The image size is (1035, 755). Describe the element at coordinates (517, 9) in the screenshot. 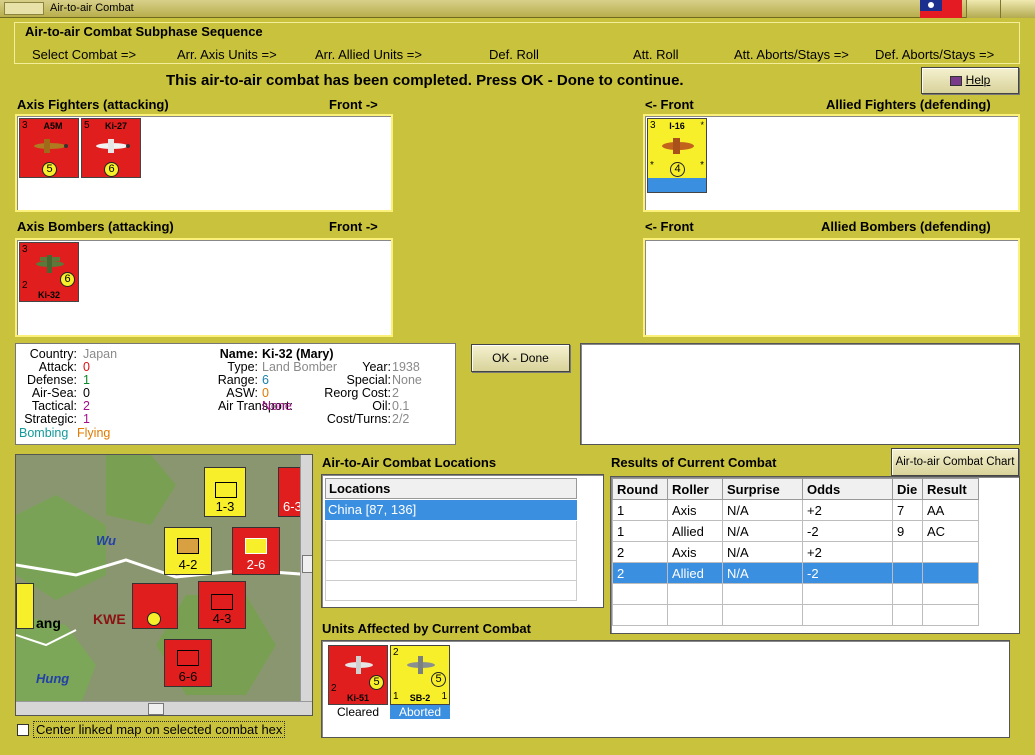

I see `title-bar: Air-to-air Combat` at that location.